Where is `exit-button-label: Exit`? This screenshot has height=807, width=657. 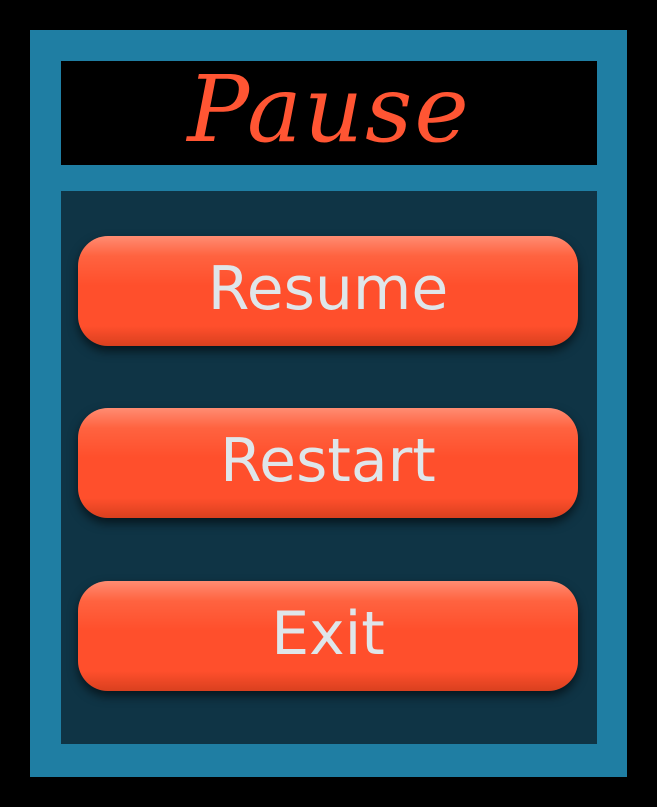
exit-button-label: Exit is located at coordinates (328, 634).